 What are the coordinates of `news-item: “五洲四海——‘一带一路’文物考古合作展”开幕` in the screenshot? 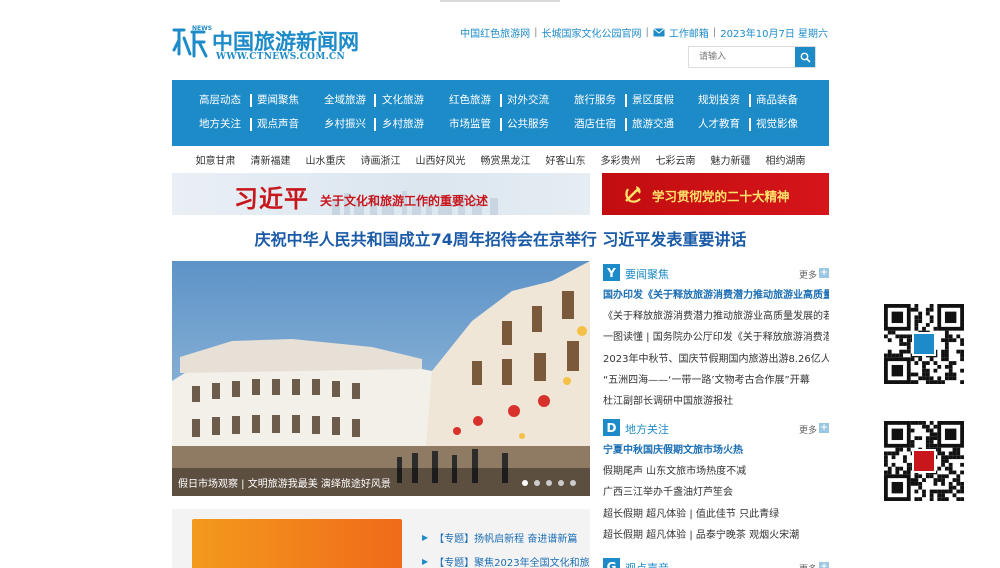 It's located at (716, 380).